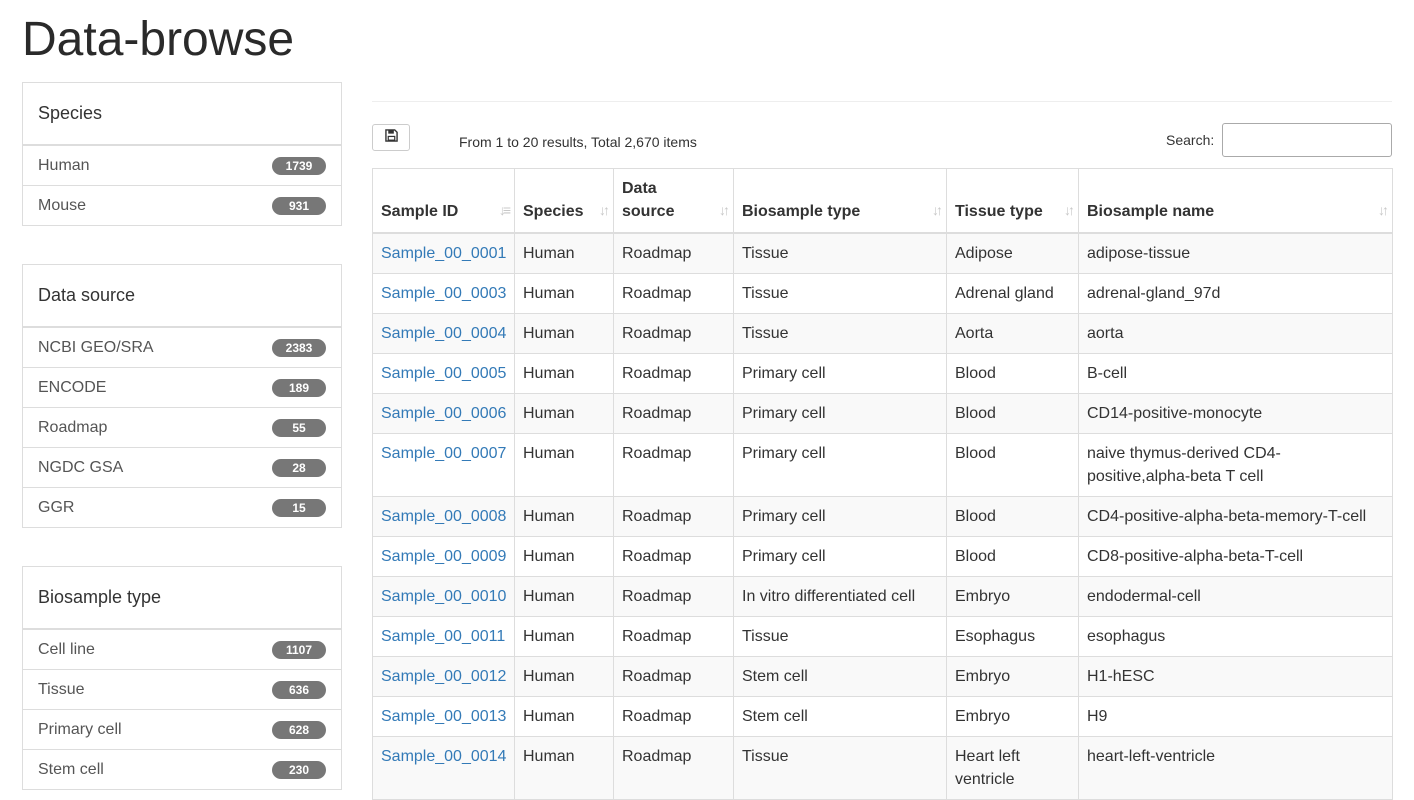 The height and width of the screenshot is (800, 1414). What do you see at coordinates (182, 467) in the screenshot?
I see `filter-source-ngdc: NGDC GSA 28` at bounding box center [182, 467].